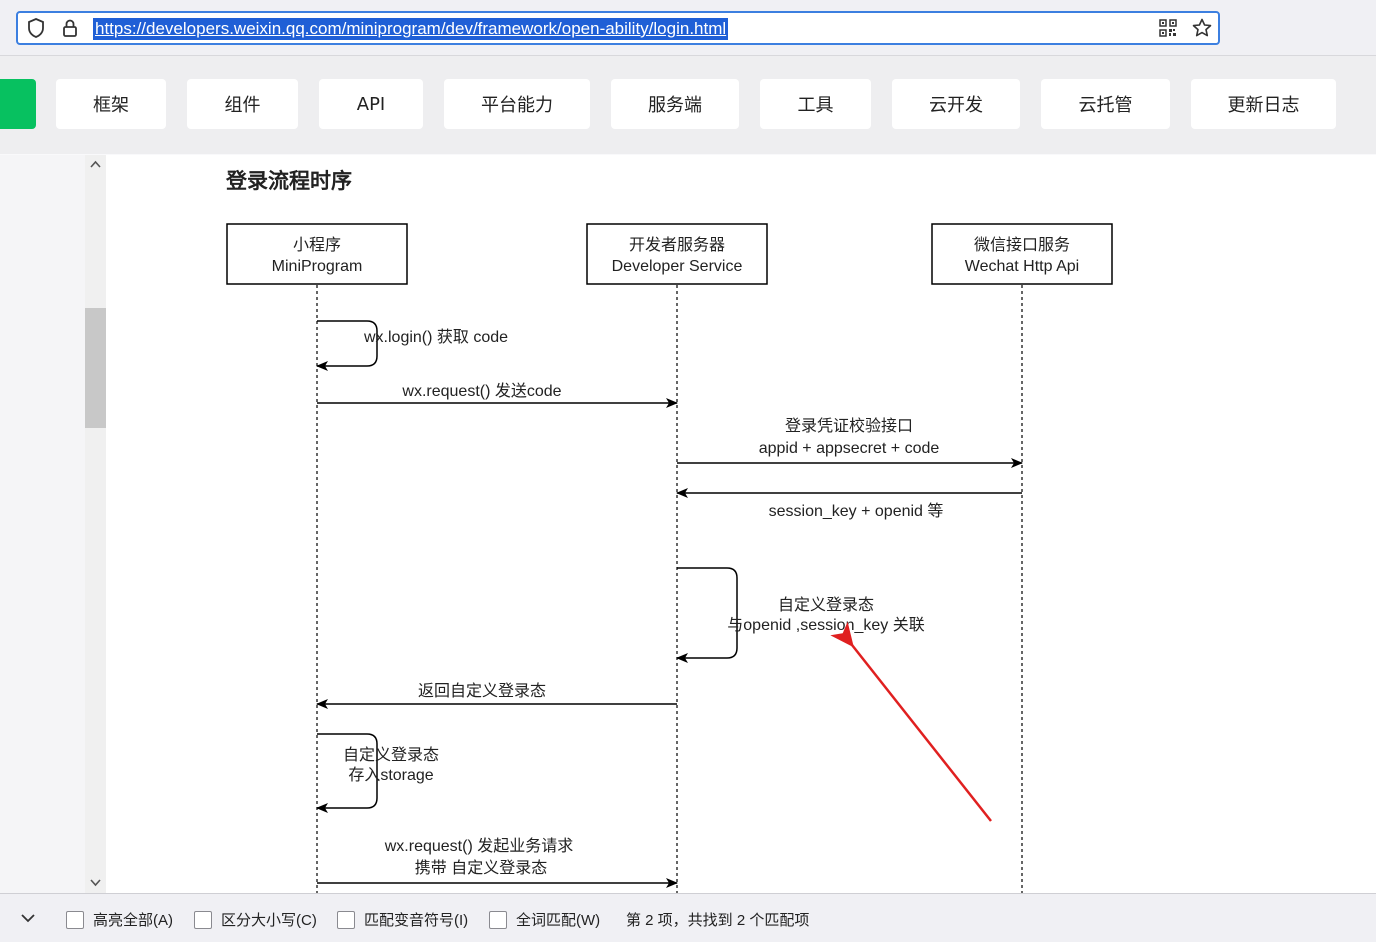 This screenshot has height=942, width=1376. What do you see at coordinates (517, 104) in the screenshot?
I see `tab-platform-capabilities: 平台能力` at bounding box center [517, 104].